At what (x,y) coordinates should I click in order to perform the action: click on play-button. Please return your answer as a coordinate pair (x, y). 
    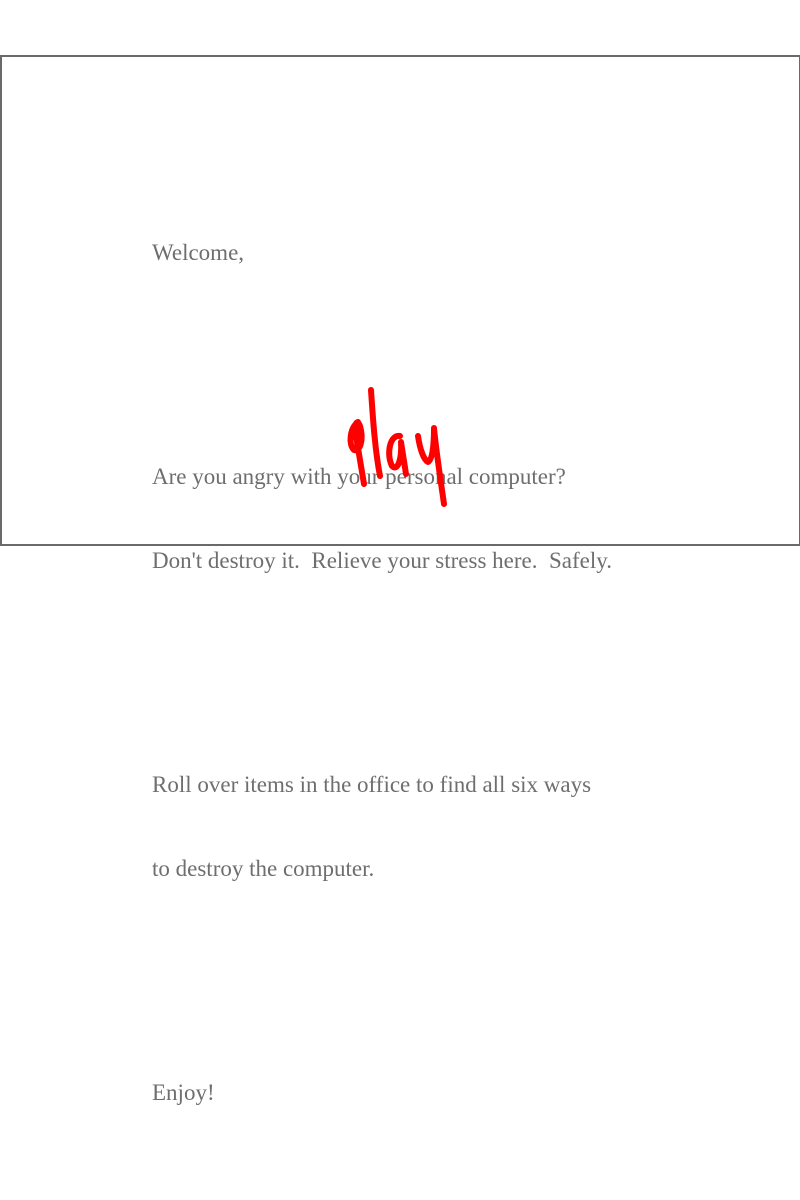
    Looking at the image, I should click on (397, 445).